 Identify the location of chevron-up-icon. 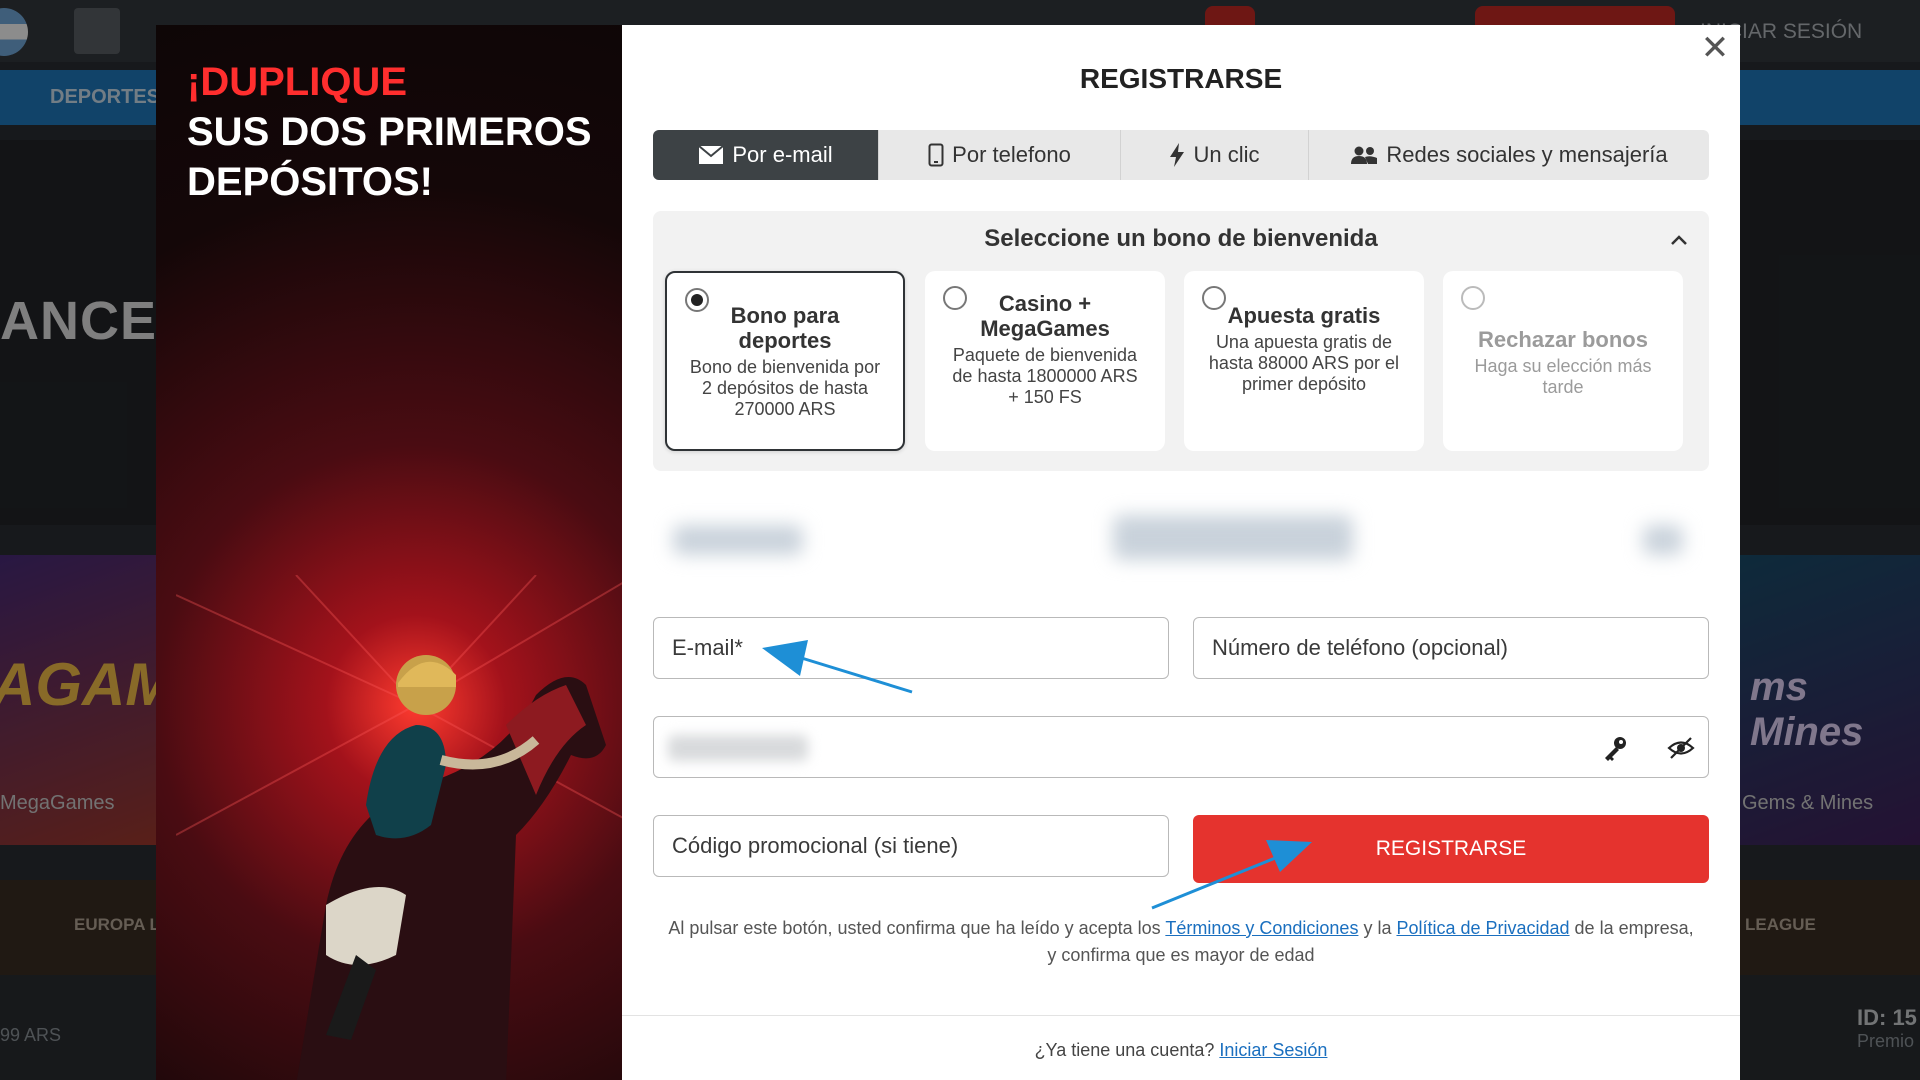
(1679, 241).